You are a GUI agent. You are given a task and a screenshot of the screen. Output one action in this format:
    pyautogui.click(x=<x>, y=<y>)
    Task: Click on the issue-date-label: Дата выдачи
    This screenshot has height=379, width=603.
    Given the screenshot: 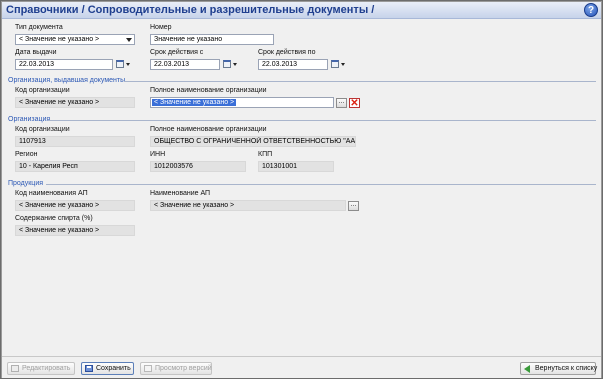 What is the action you would take?
    pyautogui.click(x=36, y=52)
    